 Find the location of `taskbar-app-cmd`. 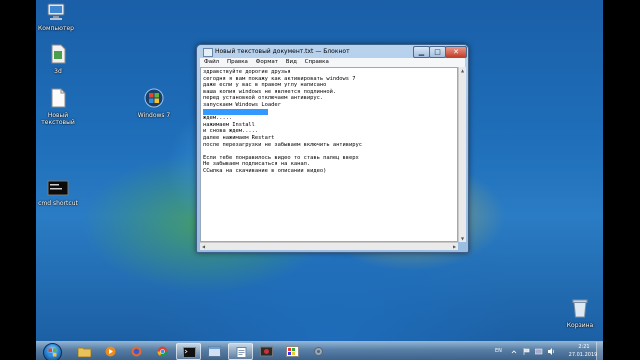

taskbar-app-cmd is located at coordinates (188, 351).